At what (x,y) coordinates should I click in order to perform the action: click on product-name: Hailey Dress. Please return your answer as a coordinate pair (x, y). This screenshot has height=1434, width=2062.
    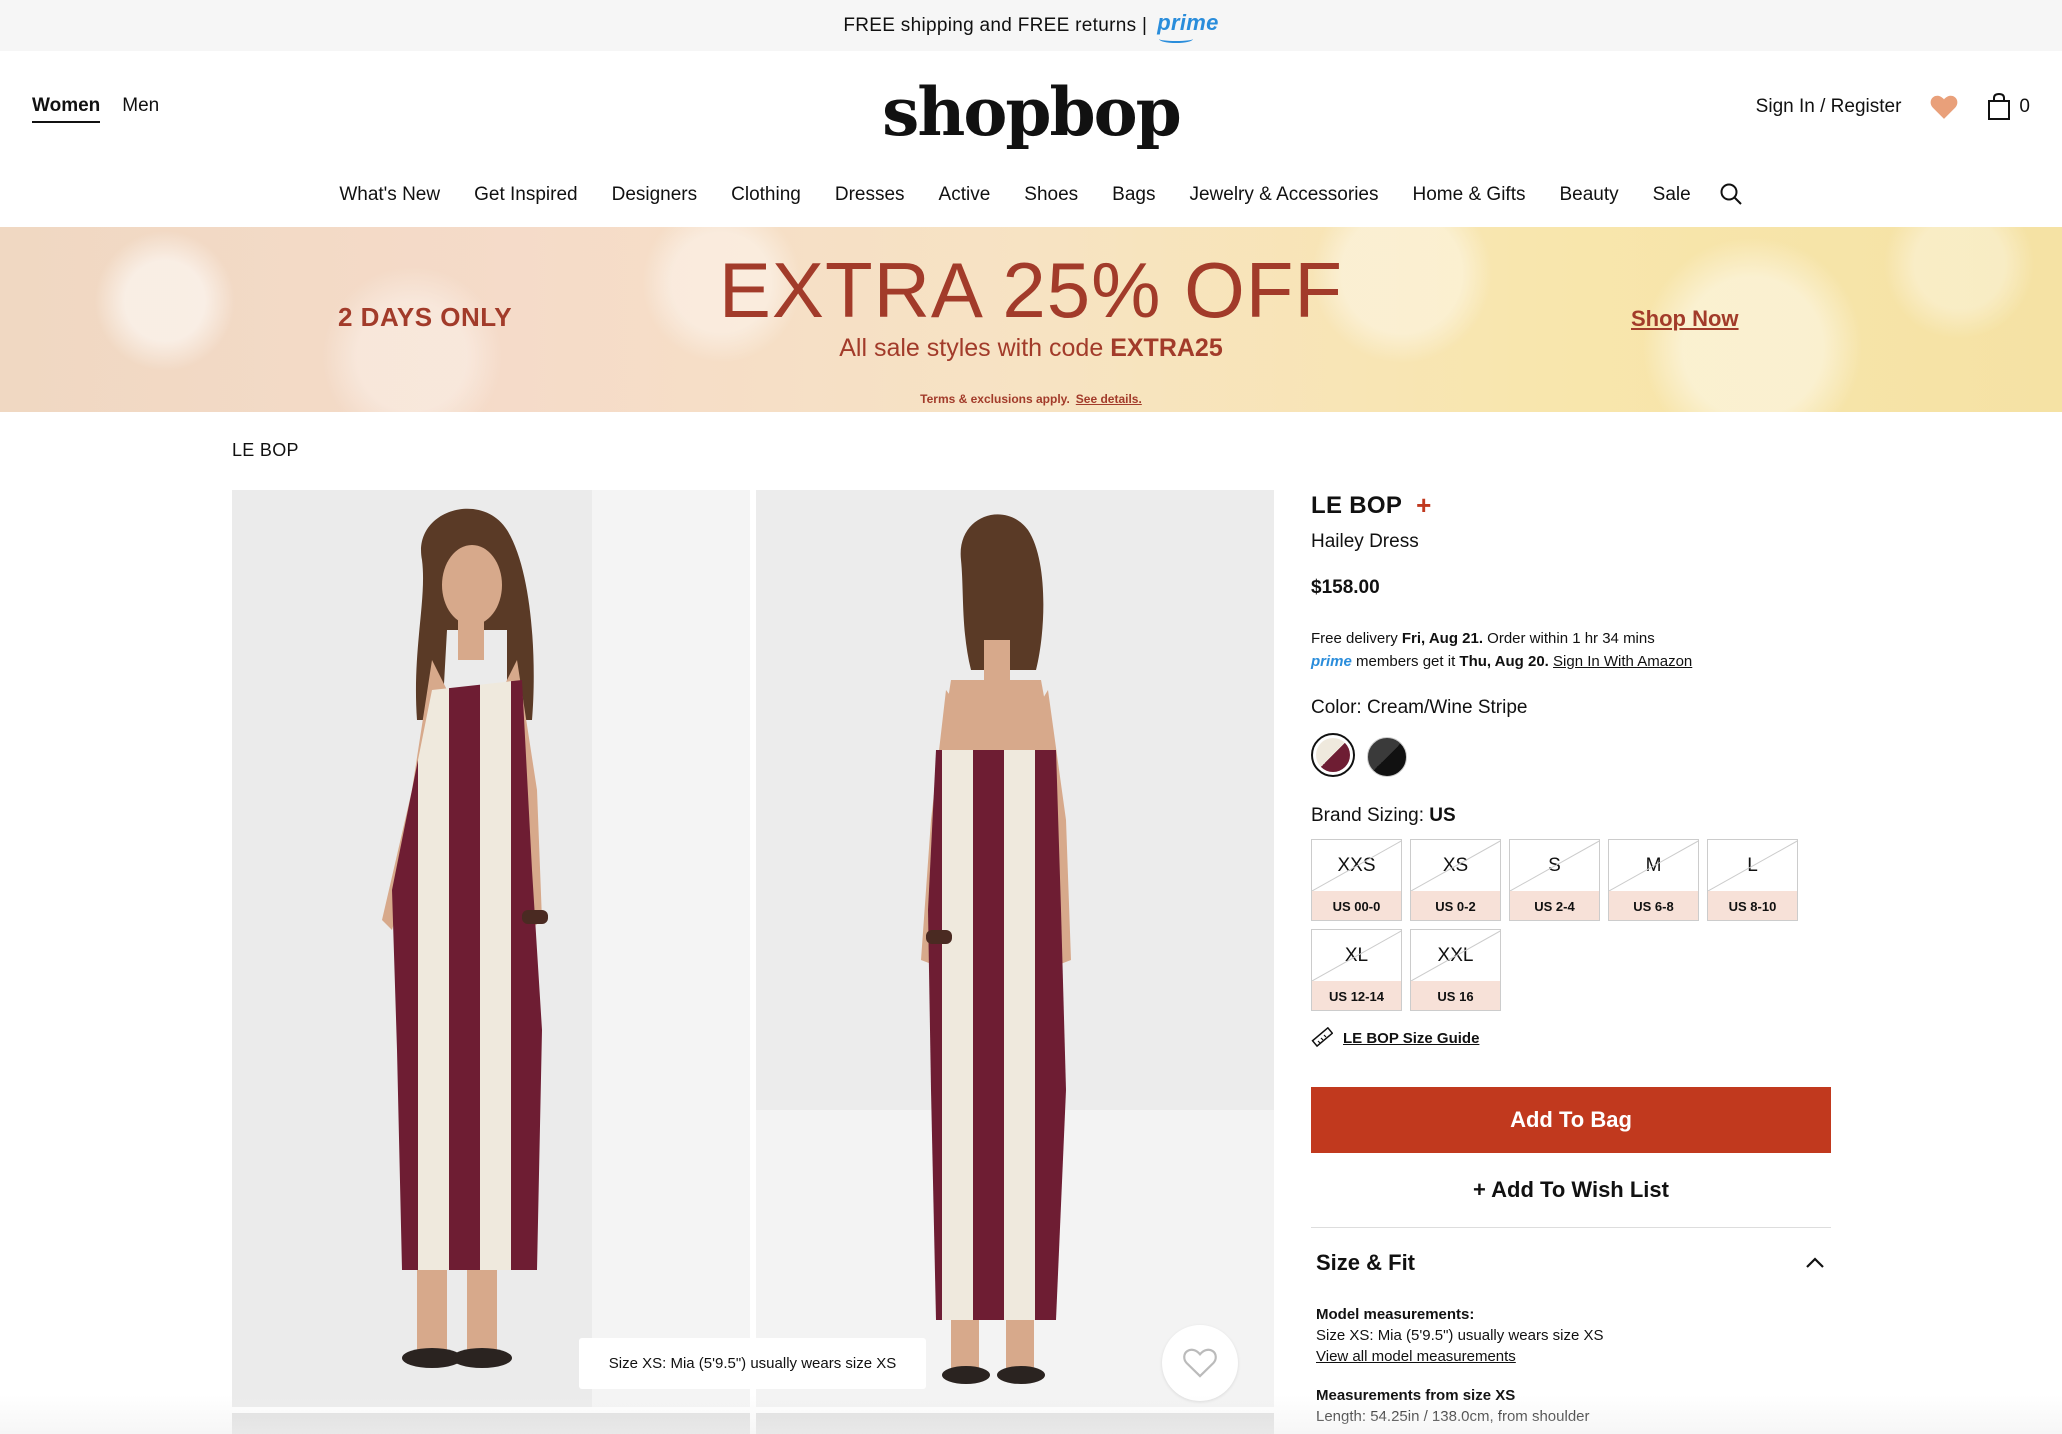
    Looking at the image, I should click on (1365, 541).